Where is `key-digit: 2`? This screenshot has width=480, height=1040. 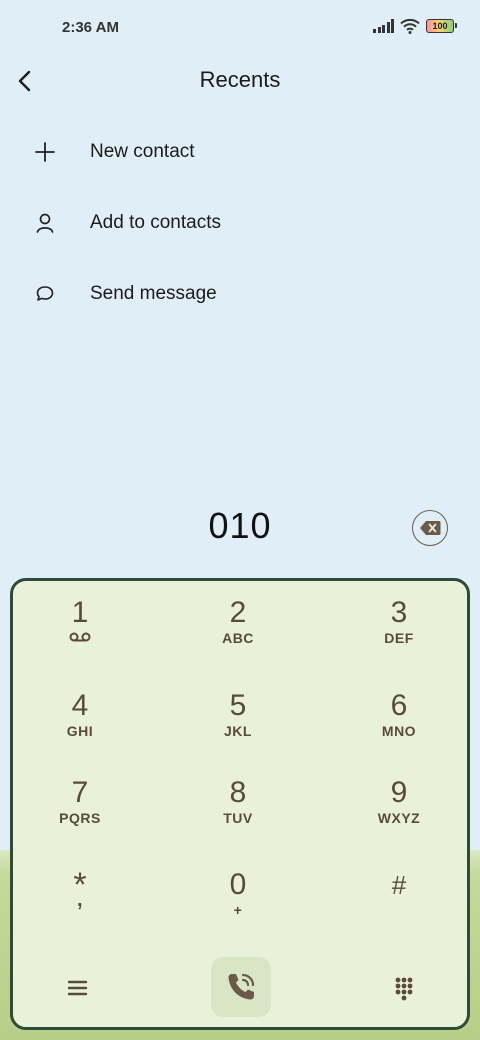
key-digit: 2 is located at coordinates (238, 612).